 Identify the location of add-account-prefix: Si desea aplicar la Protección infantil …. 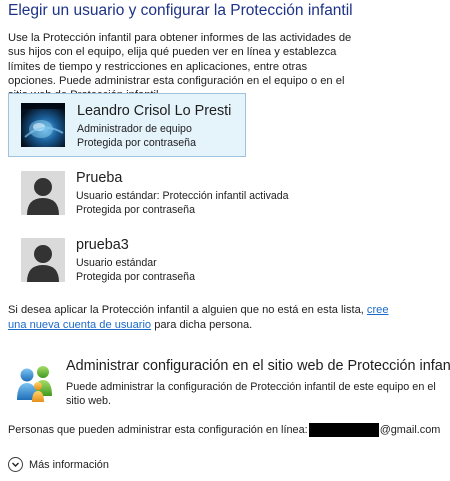
(187, 310).